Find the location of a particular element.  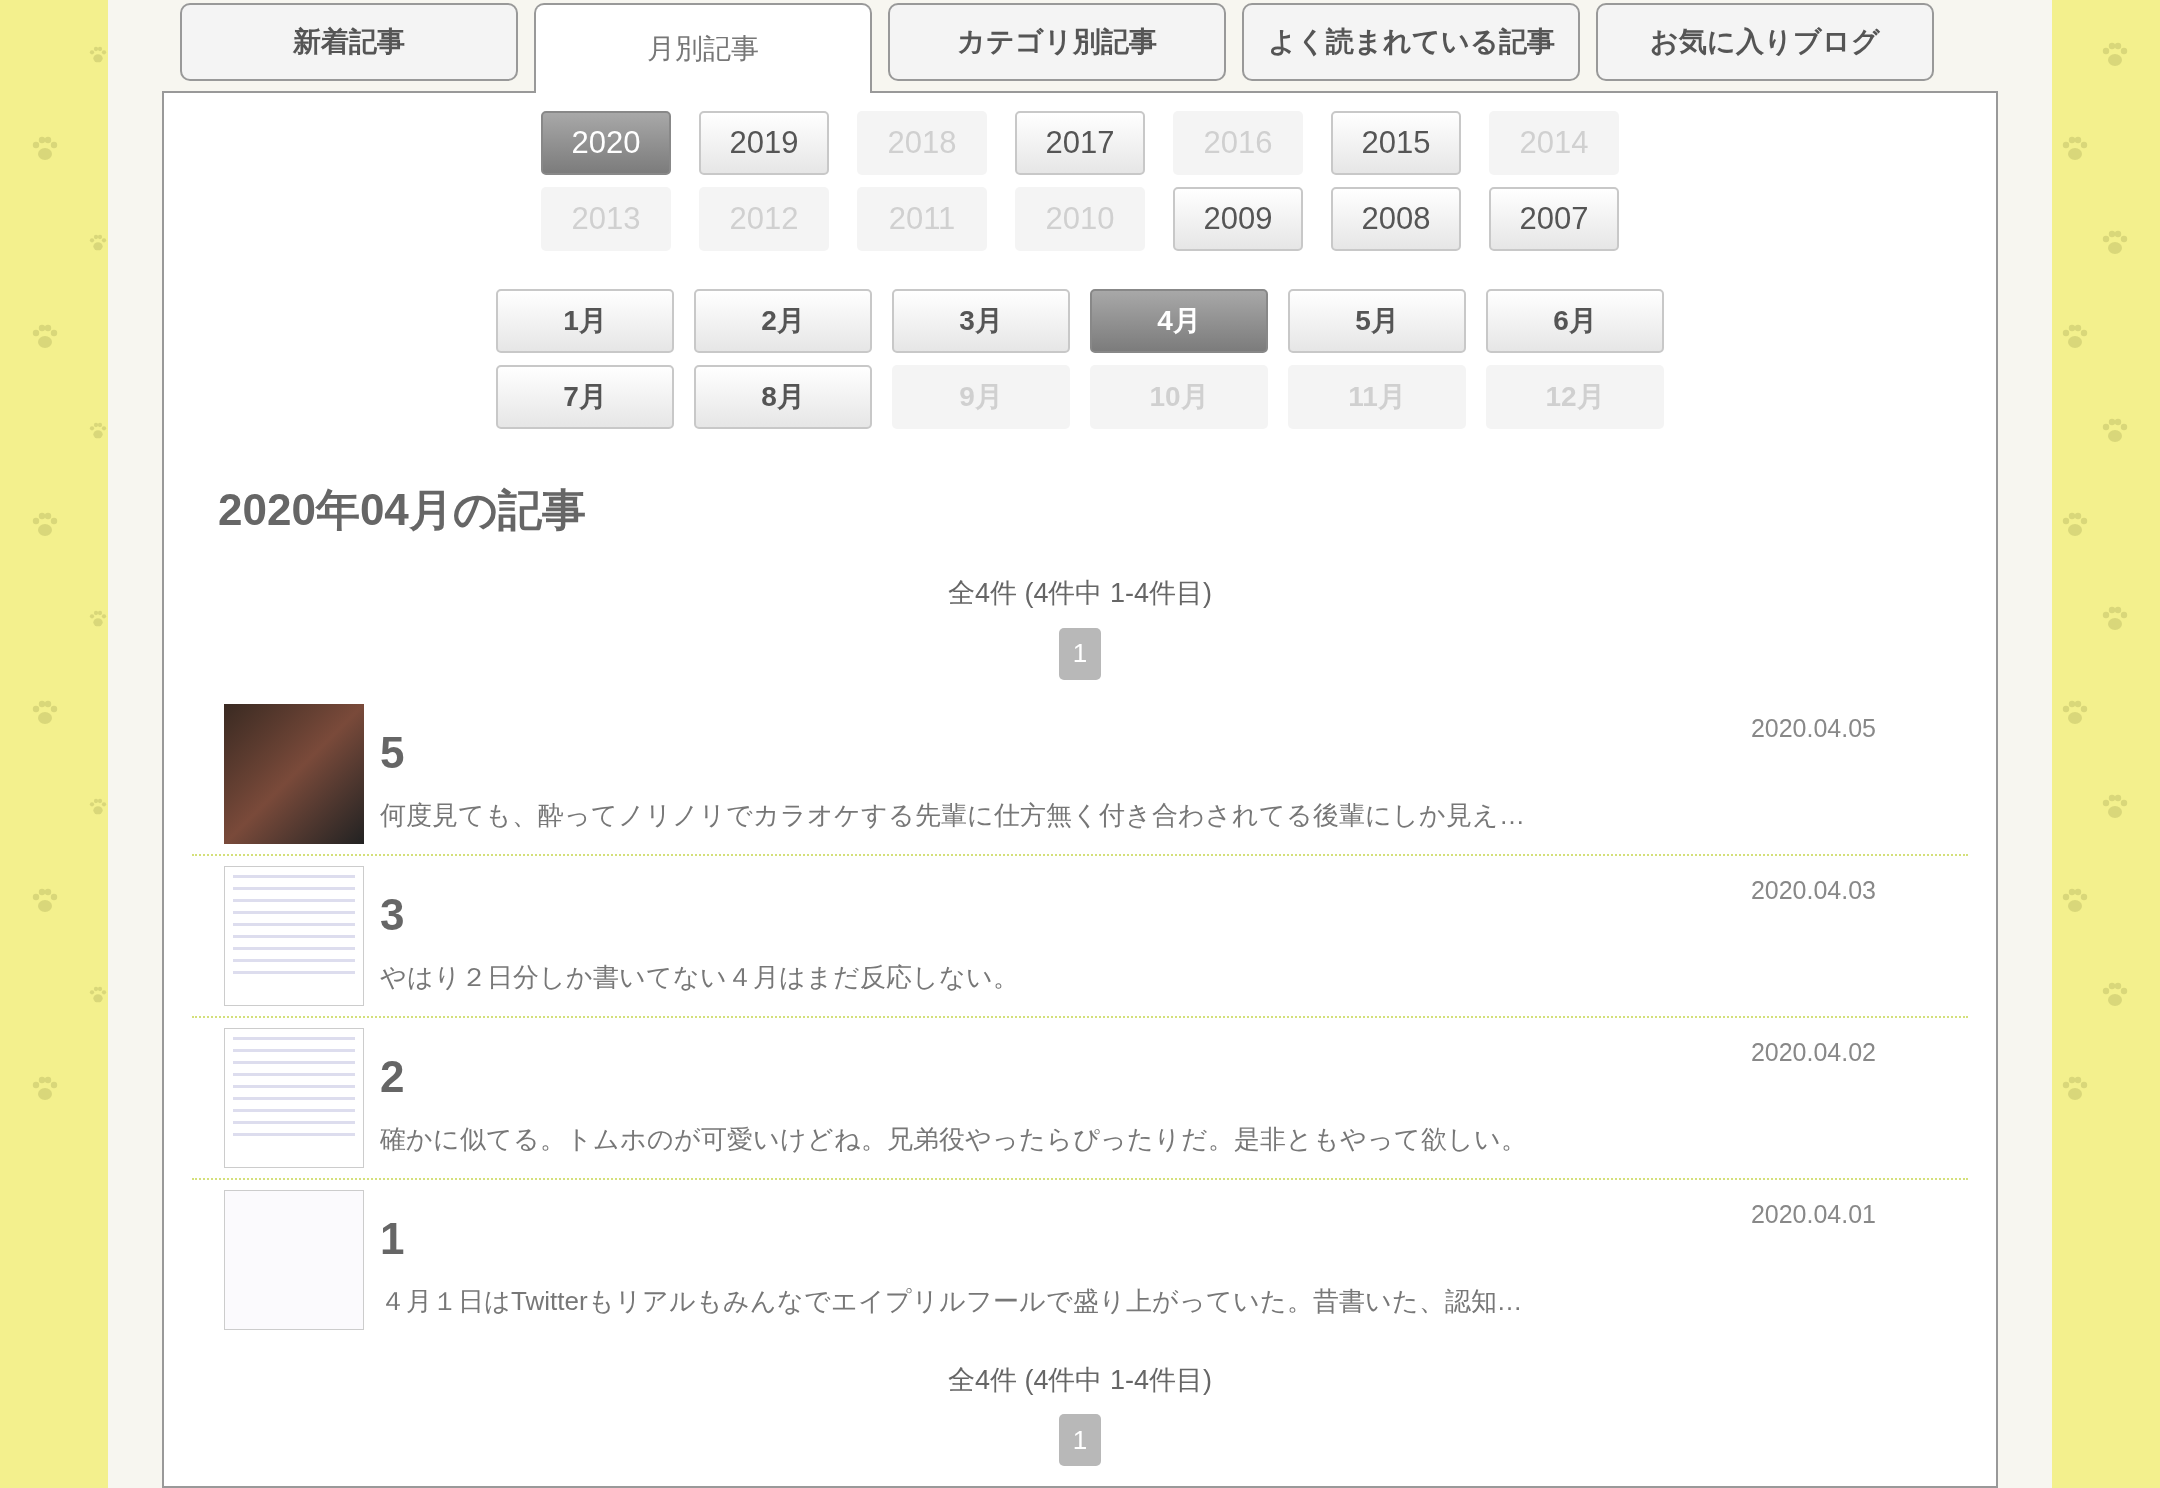

article-title: 5 is located at coordinates (392, 752).